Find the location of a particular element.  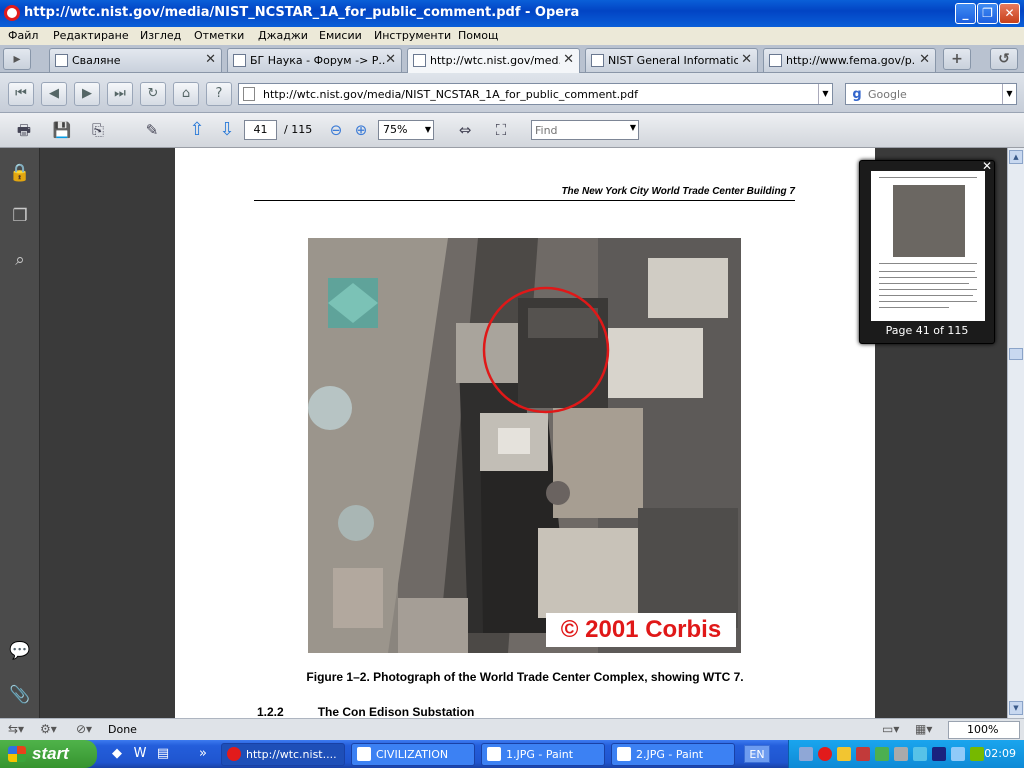

task-civilization: CIVILIZATION is located at coordinates (413, 754).